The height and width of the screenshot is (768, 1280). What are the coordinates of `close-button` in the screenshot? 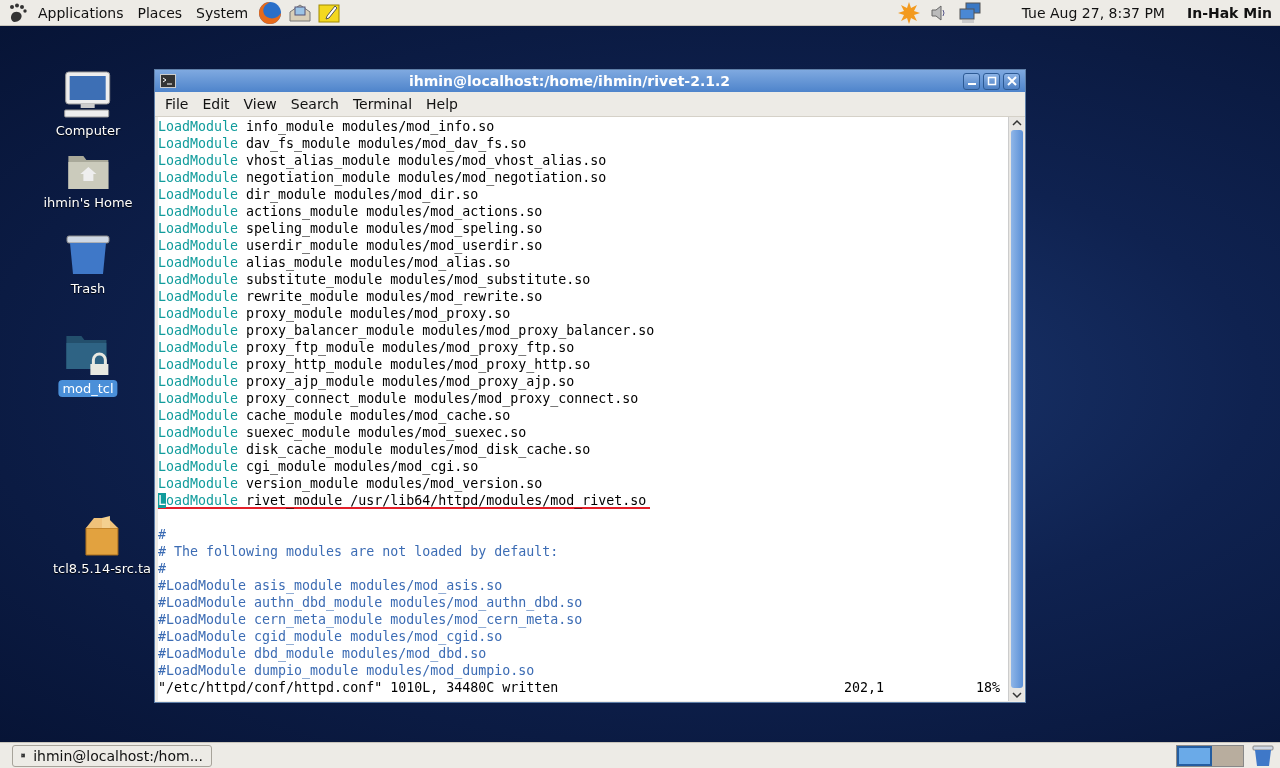 It's located at (1011, 81).